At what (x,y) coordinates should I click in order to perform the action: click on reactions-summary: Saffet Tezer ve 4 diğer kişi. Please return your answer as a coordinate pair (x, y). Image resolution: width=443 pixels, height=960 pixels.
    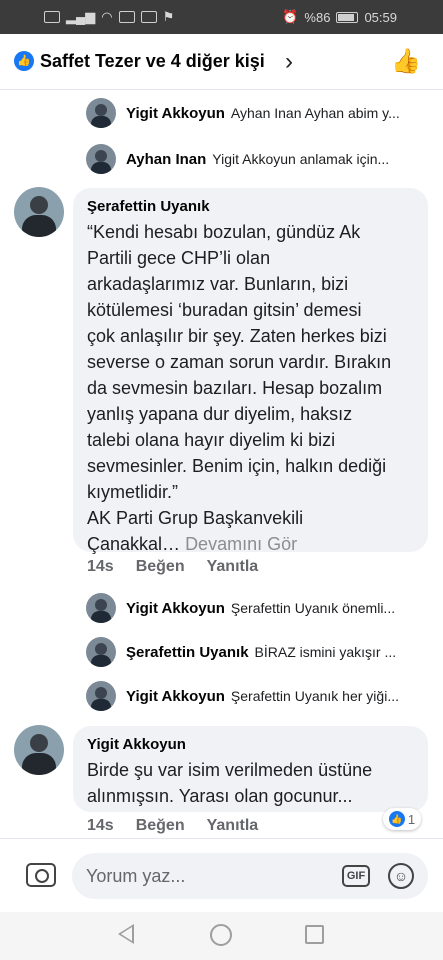
    Looking at the image, I should click on (152, 61).